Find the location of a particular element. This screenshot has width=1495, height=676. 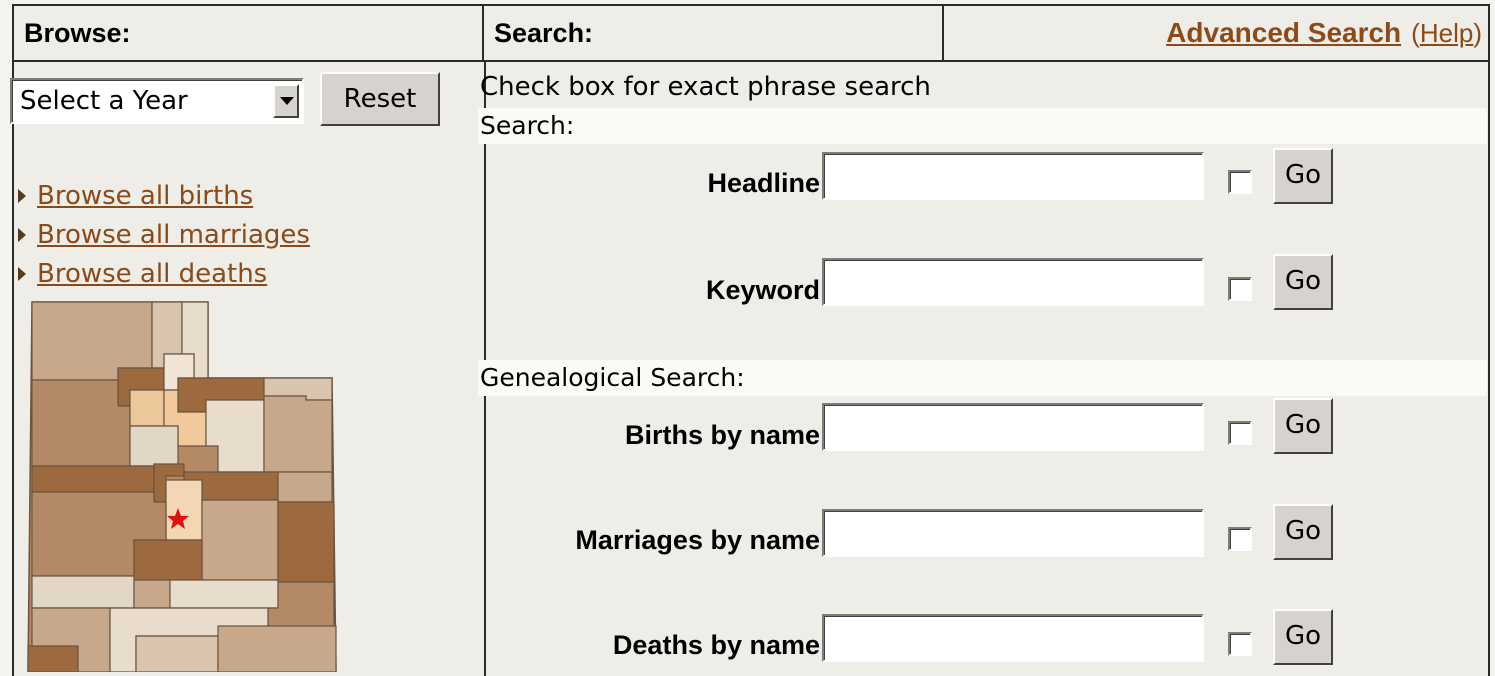

exact-phrase-hint: Check box for exact phrase search is located at coordinates (705, 87).